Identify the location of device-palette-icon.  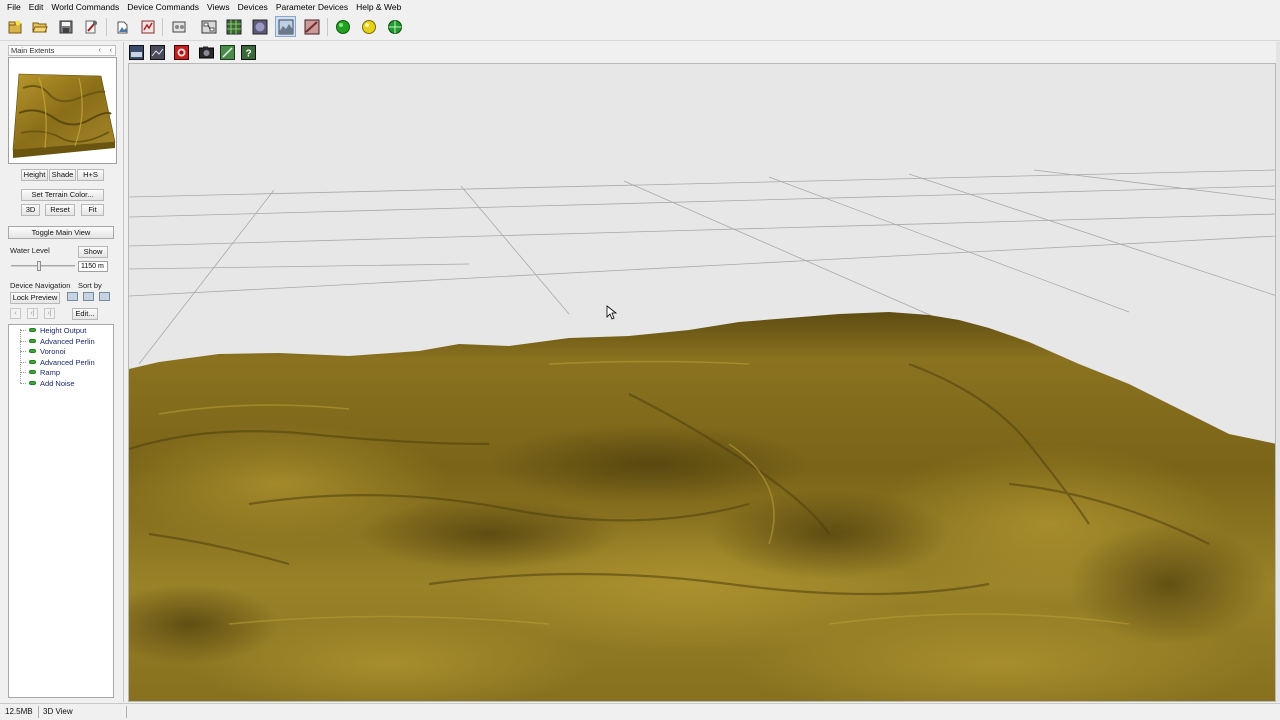
(178, 26).